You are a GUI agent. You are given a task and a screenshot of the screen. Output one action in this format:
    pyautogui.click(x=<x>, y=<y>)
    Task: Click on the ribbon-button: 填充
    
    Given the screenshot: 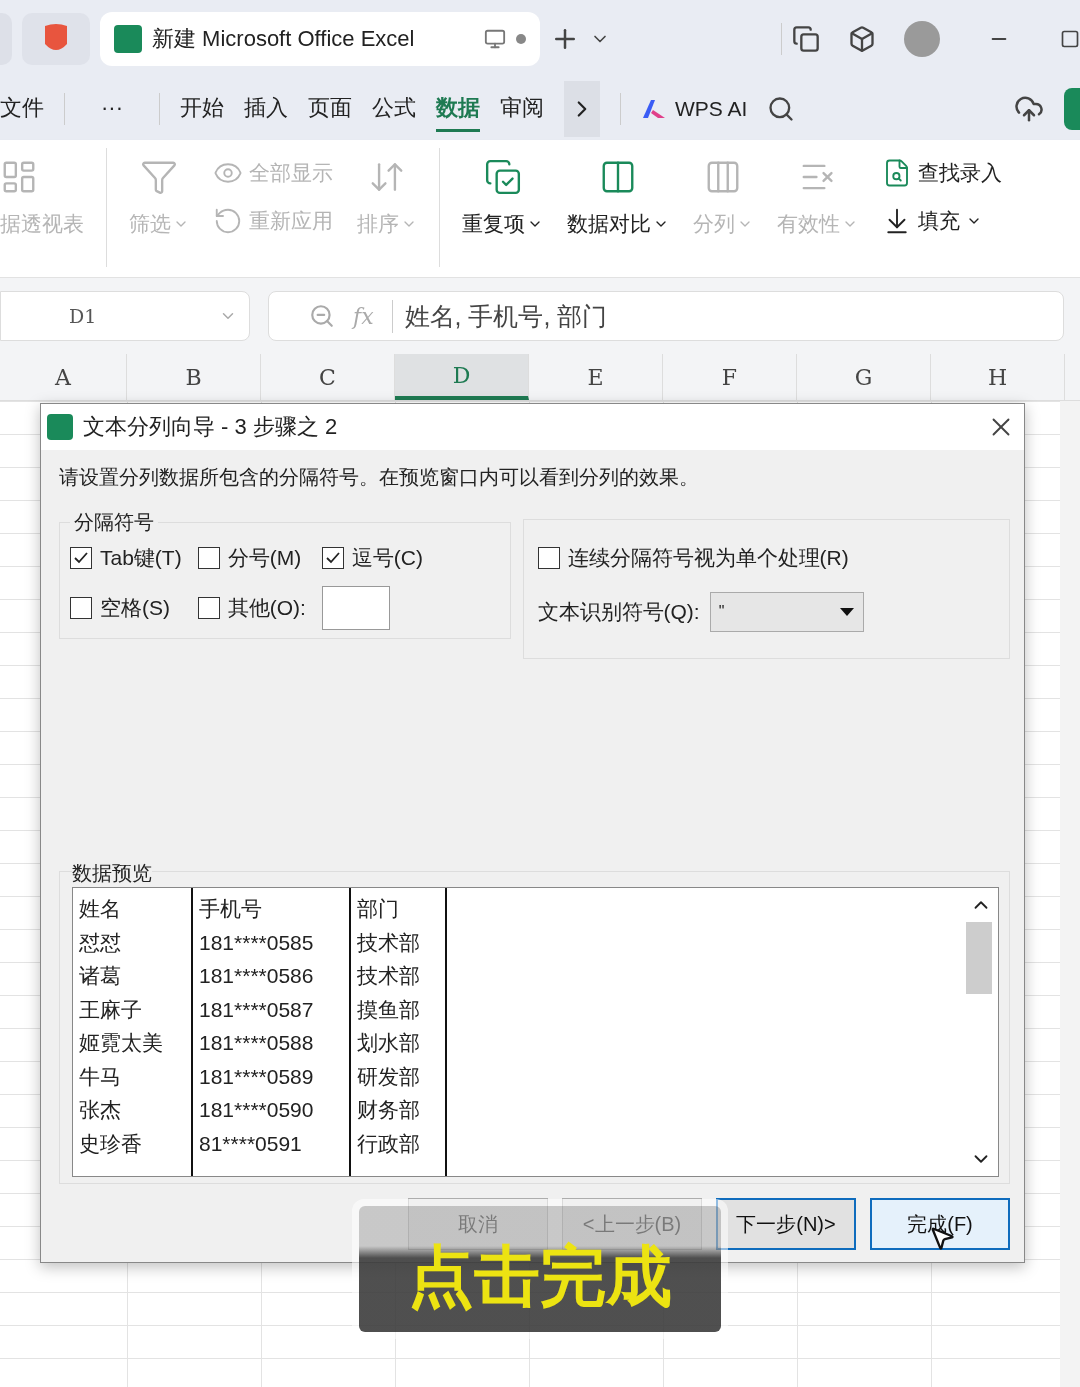 What is the action you would take?
    pyautogui.click(x=942, y=221)
    